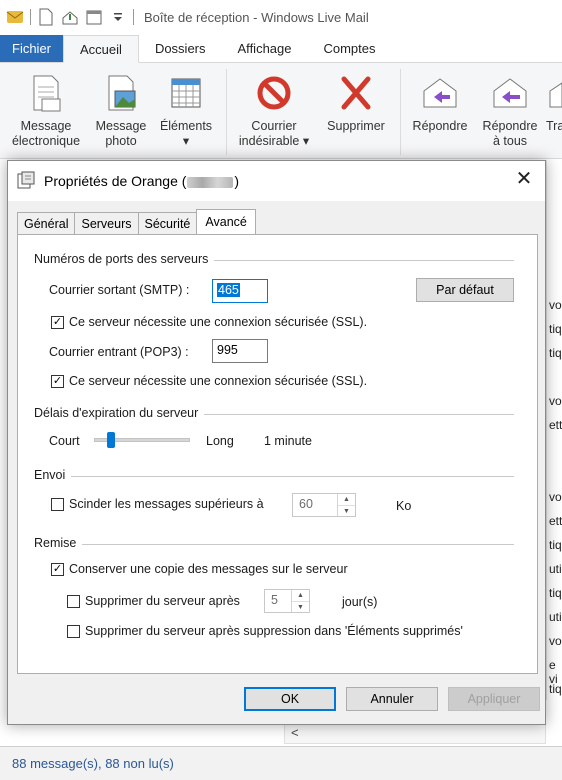  What do you see at coordinates (324, 505) in the screenshot?
I see `split-size-spinner: 60 ▲ ▼` at bounding box center [324, 505].